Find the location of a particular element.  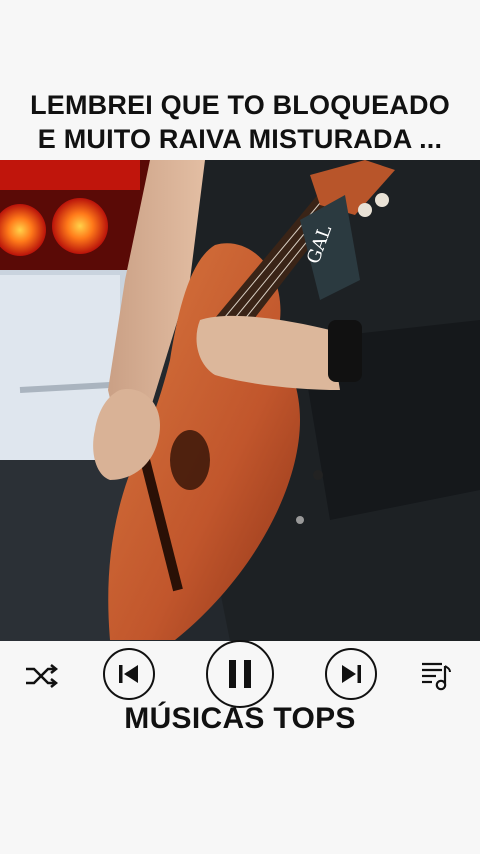

shuffle-button is located at coordinates (42, 676).